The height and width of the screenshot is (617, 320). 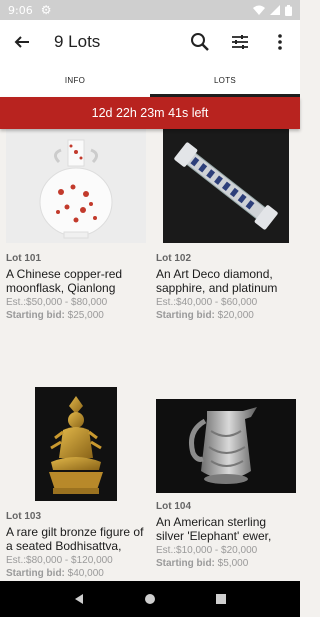 What do you see at coordinates (24, 516) in the screenshot?
I see `lot-number: Lot 103` at bounding box center [24, 516].